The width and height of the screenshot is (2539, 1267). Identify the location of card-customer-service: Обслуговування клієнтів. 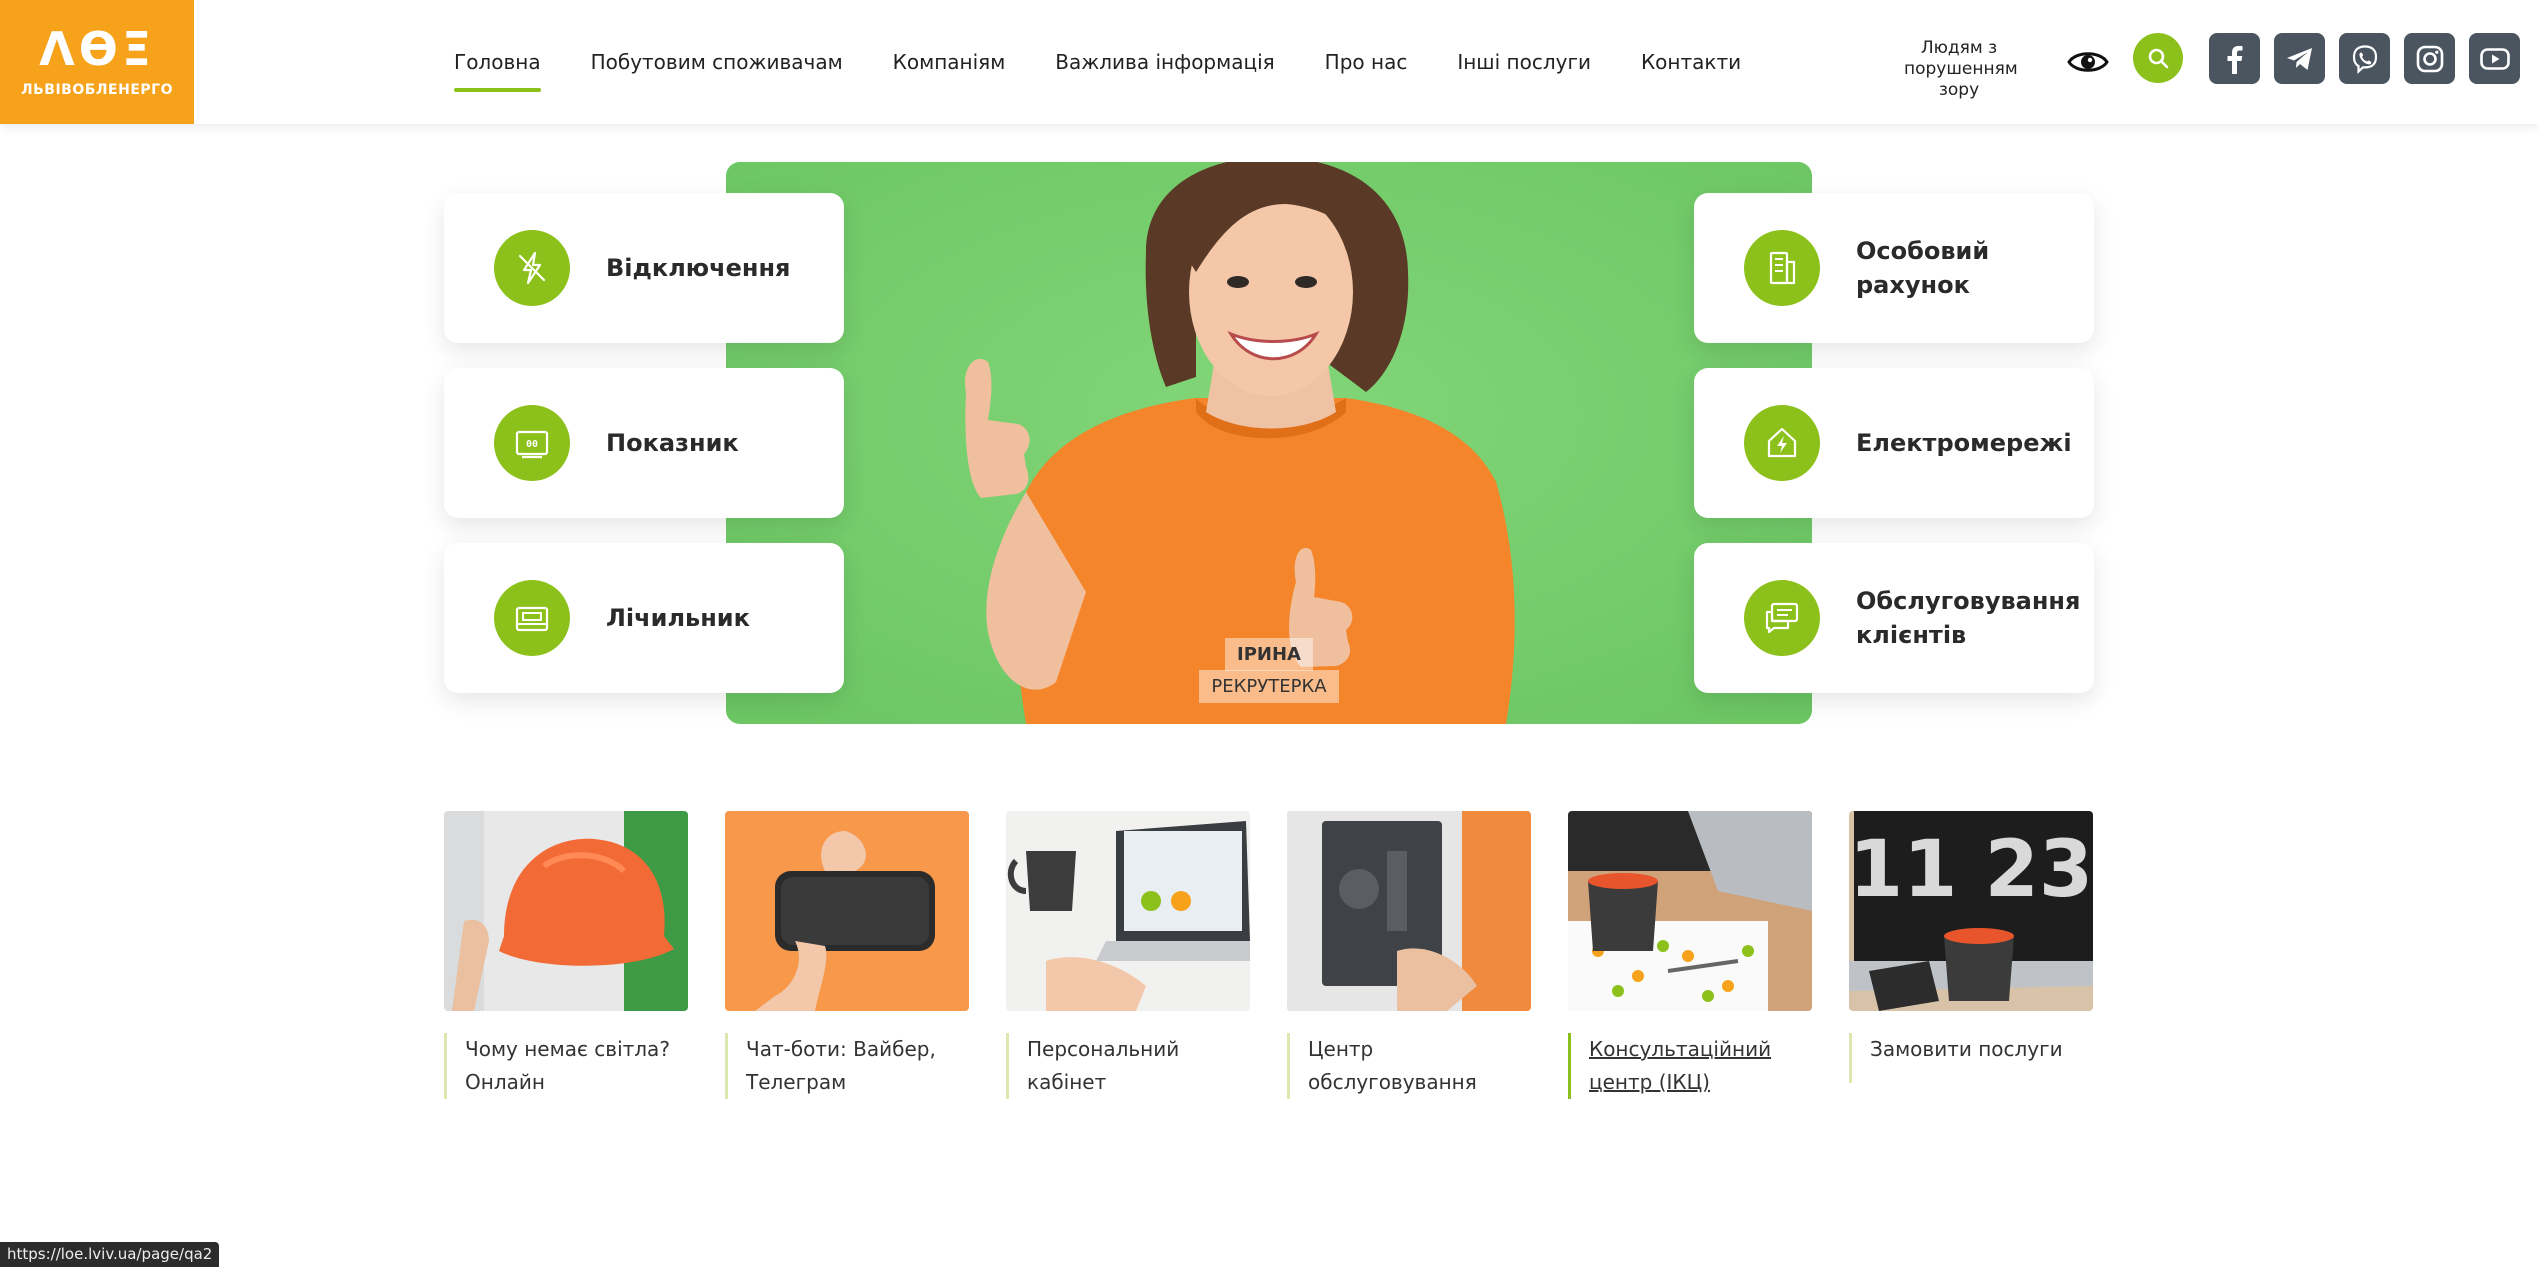
(1894, 618).